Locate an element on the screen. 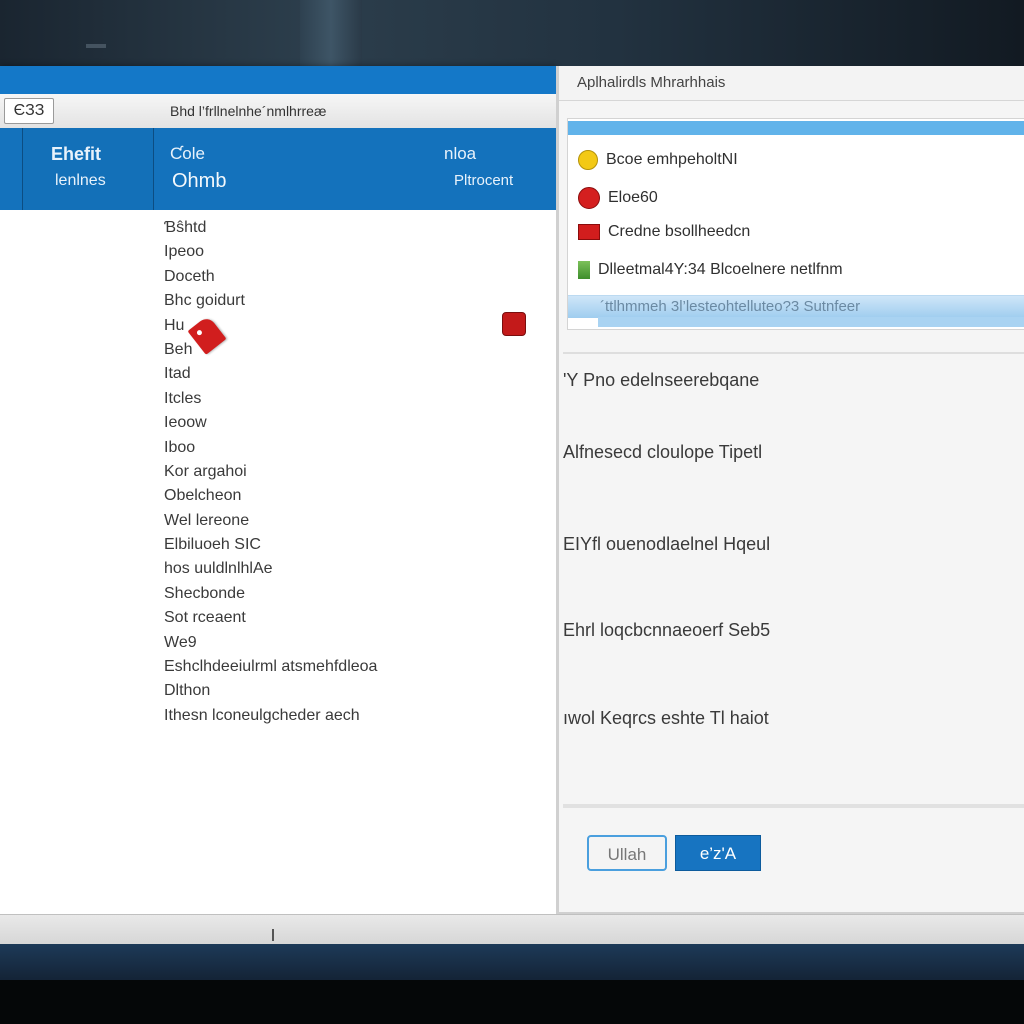 The width and height of the screenshot is (1024, 1024). selected-row-text: ´ttlhmmeh 3l’lesteohtelluteo?3 Sutnfeer is located at coordinates (730, 306).